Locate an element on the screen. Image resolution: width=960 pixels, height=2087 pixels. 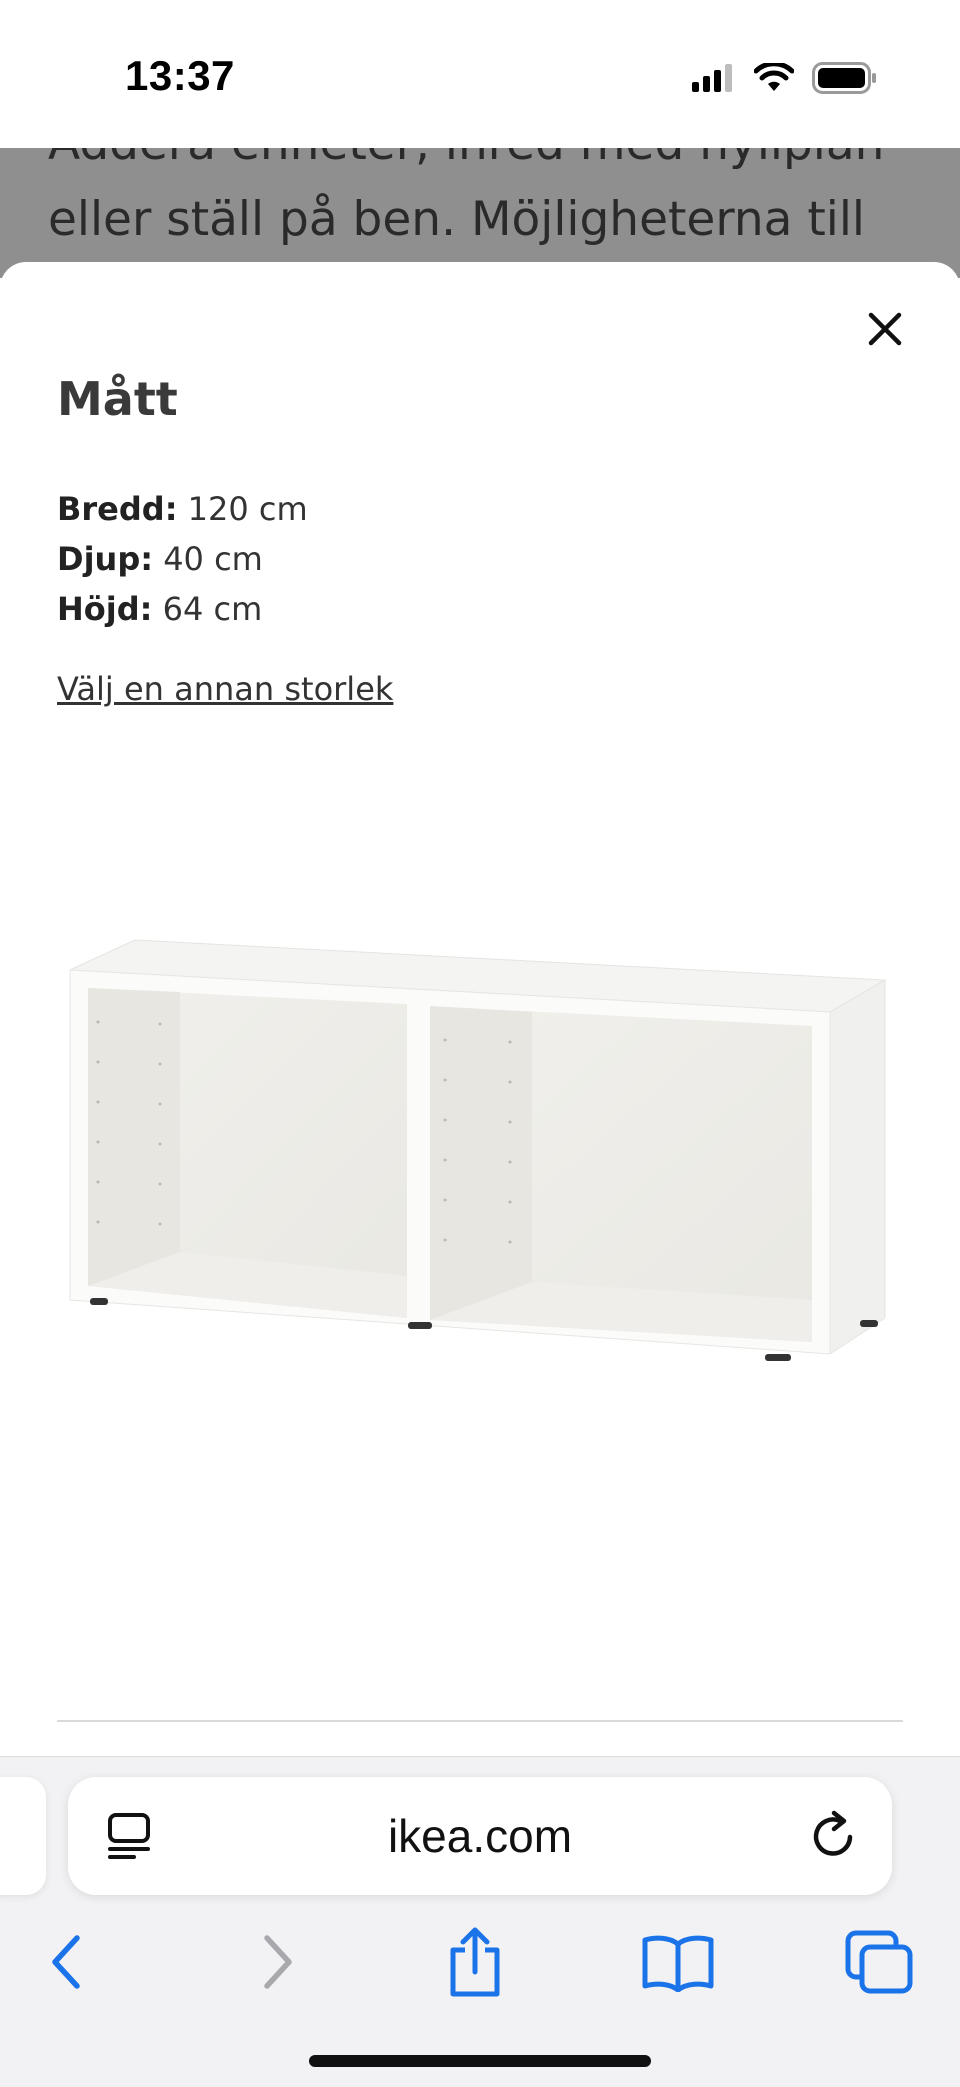
spec-depth: Djup: 40 cm is located at coordinates (182, 559).